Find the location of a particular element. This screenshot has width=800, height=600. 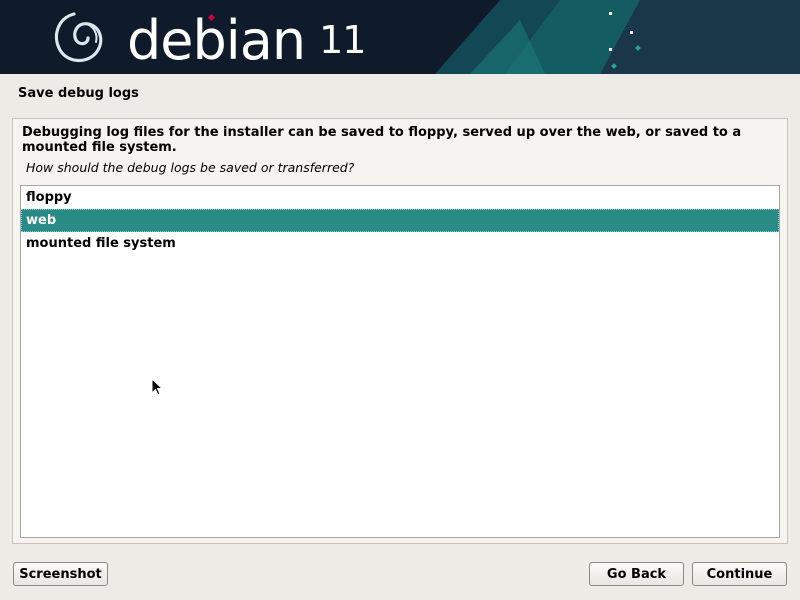

page-title: Save debug logs is located at coordinates (78, 93).